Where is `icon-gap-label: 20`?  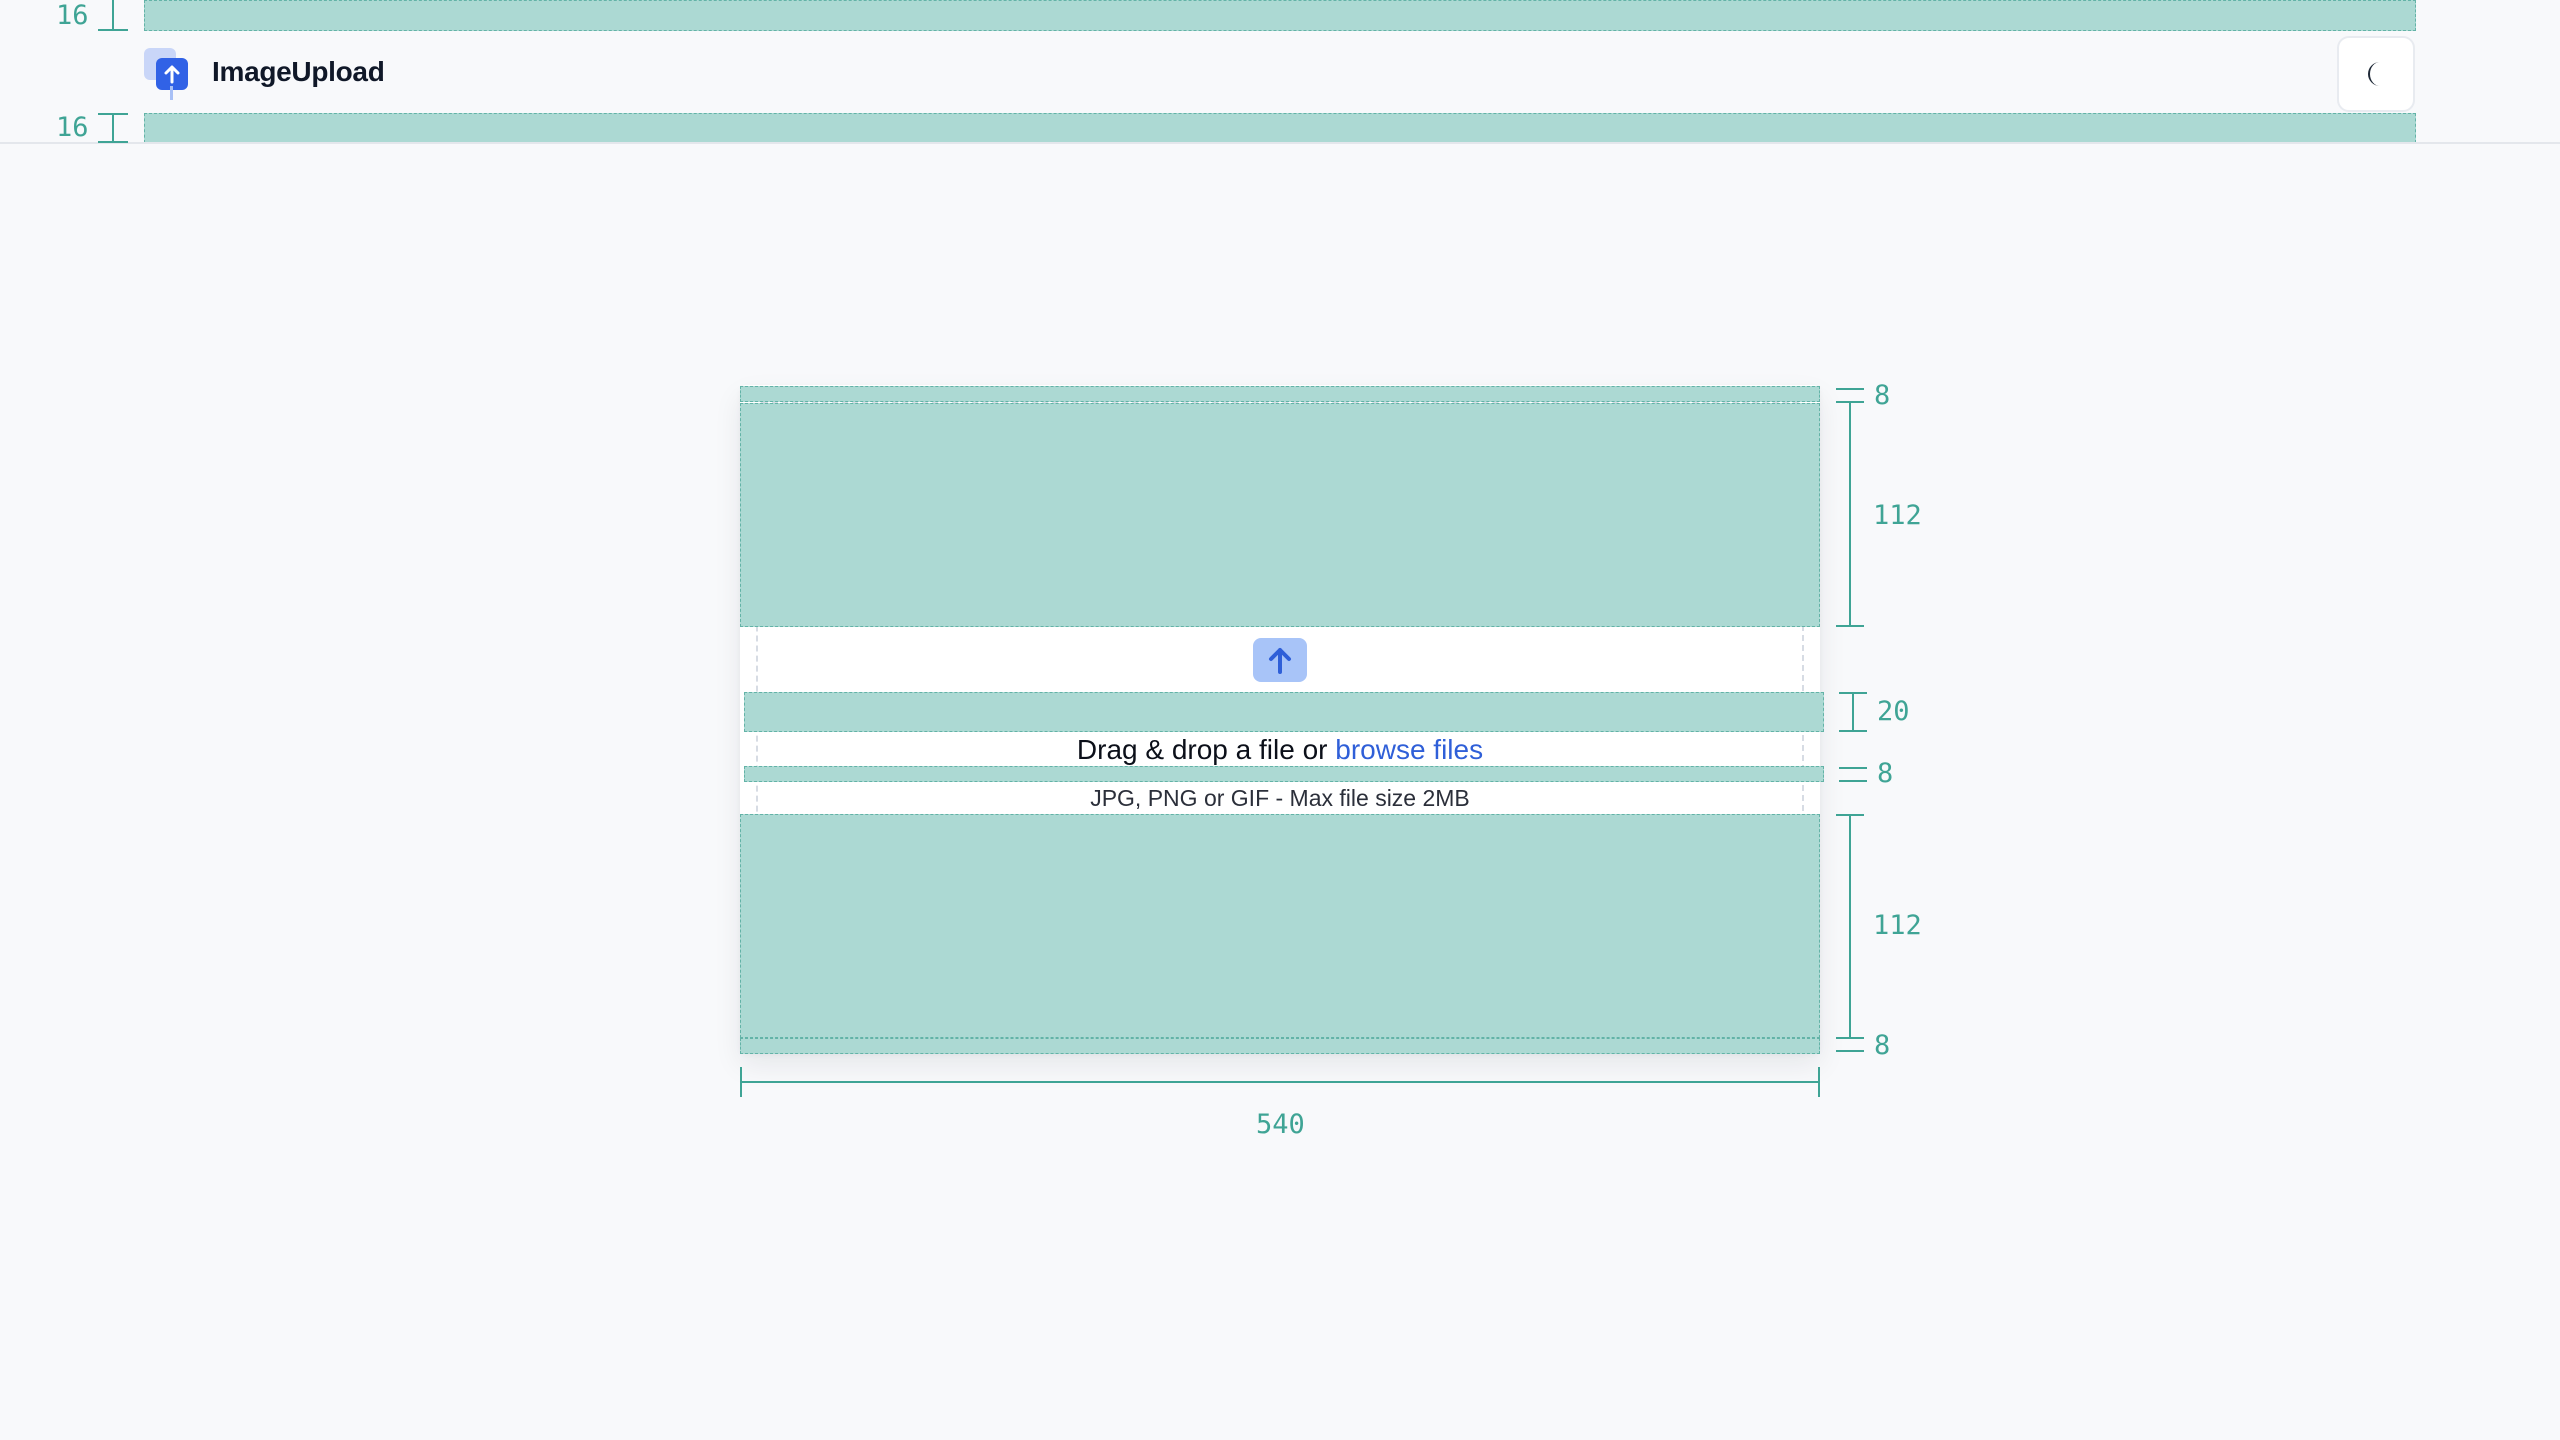 icon-gap-label: 20 is located at coordinates (1893, 711).